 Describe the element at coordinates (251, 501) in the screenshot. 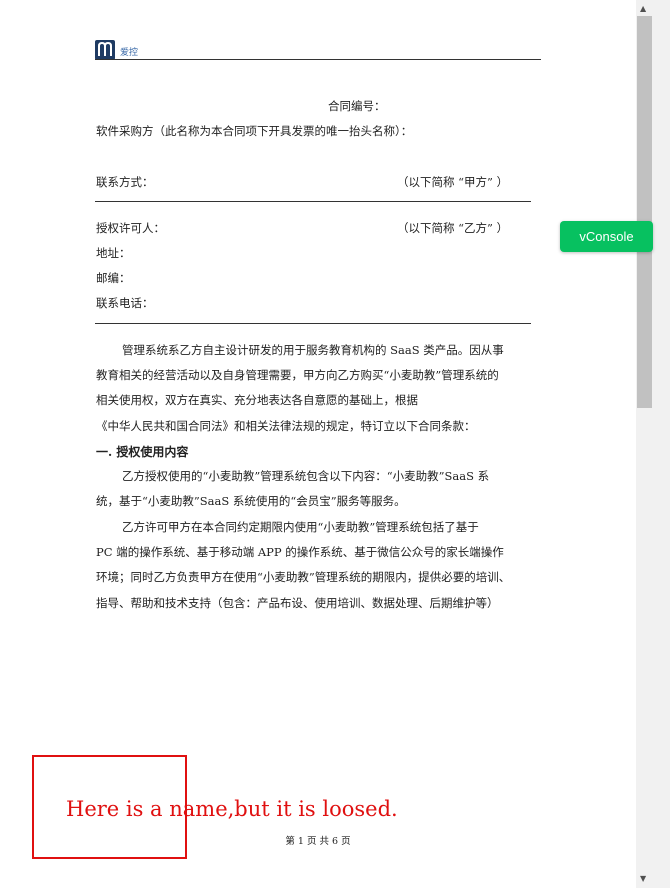

I see `section-line: 统，基于“小麦助教”SaaS 系统使用的“会员宝”服务等服务。` at that location.